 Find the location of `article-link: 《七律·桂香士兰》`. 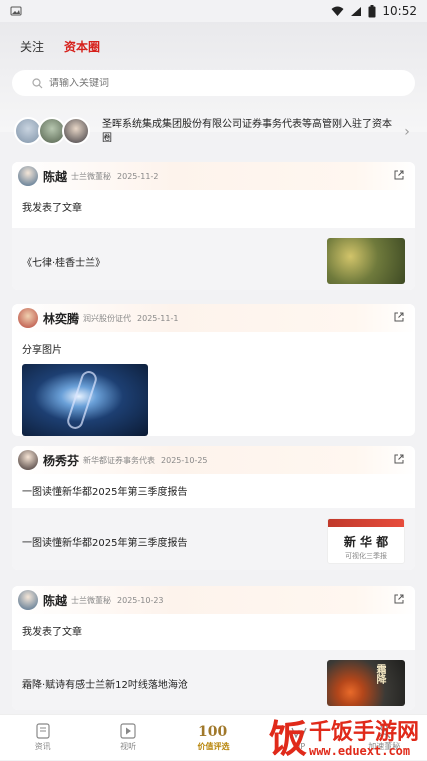

article-link: 《七律·桂香士兰》 is located at coordinates (213, 259).